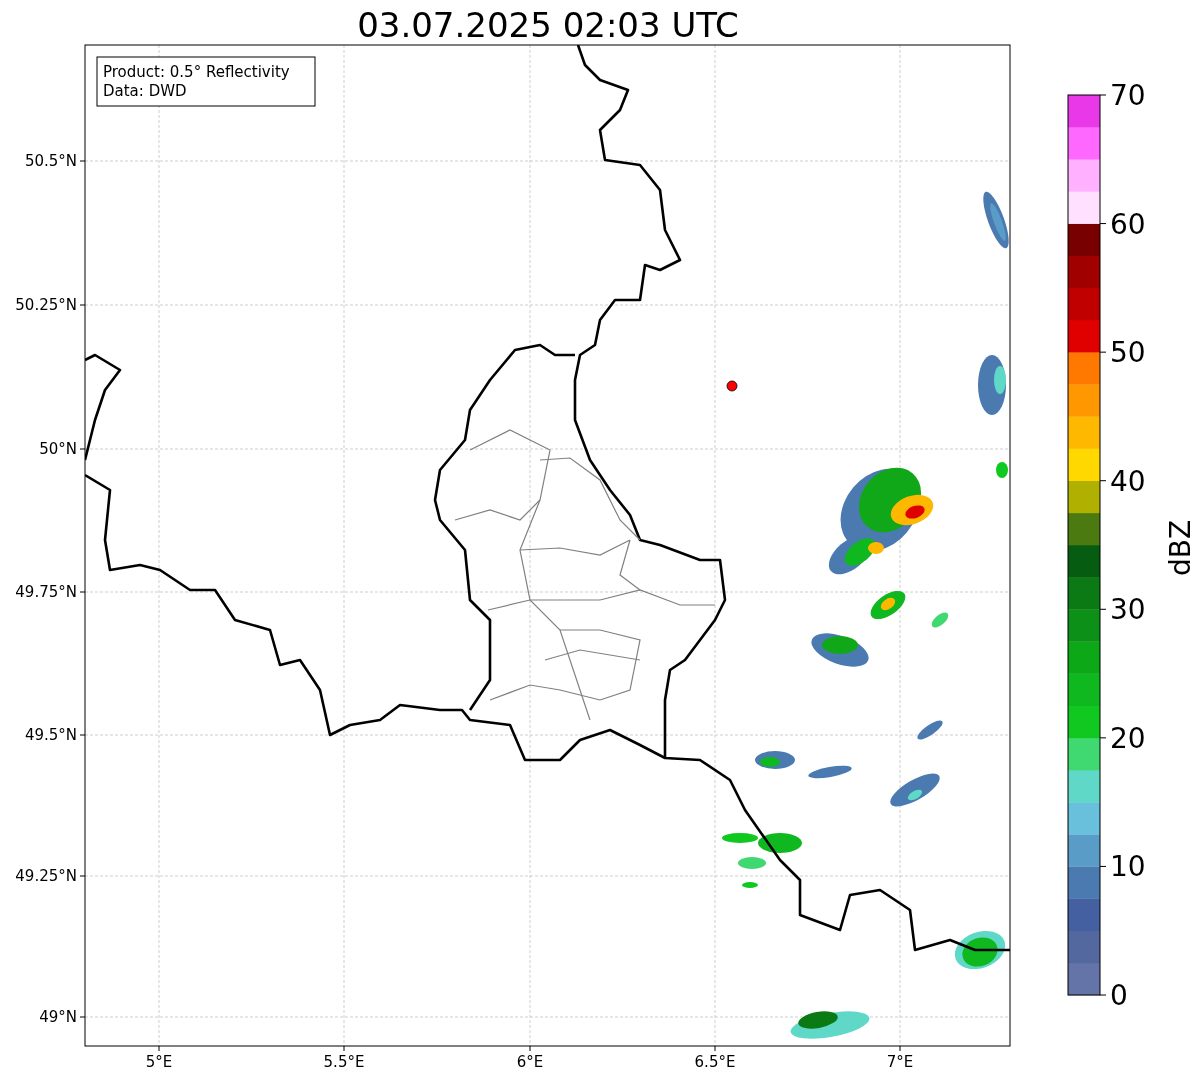 The height and width of the screenshot is (1081, 1202). What do you see at coordinates (46, 592) in the screenshot?
I see `axis-tick-label: 49.75°N` at bounding box center [46, 592].